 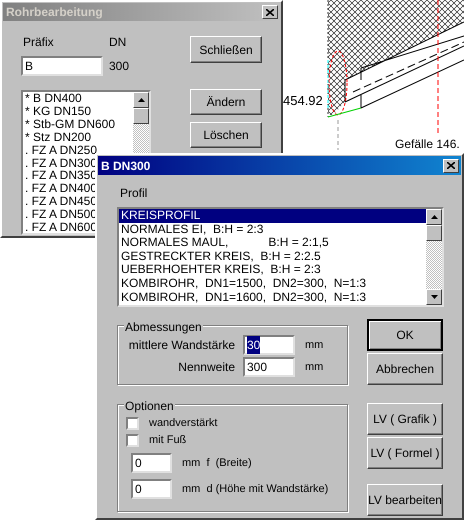 What do you see at coordinates (79, 137) in the screenshot?
I see `list-item: * Stz DN200` at bounding box center [79, 137].